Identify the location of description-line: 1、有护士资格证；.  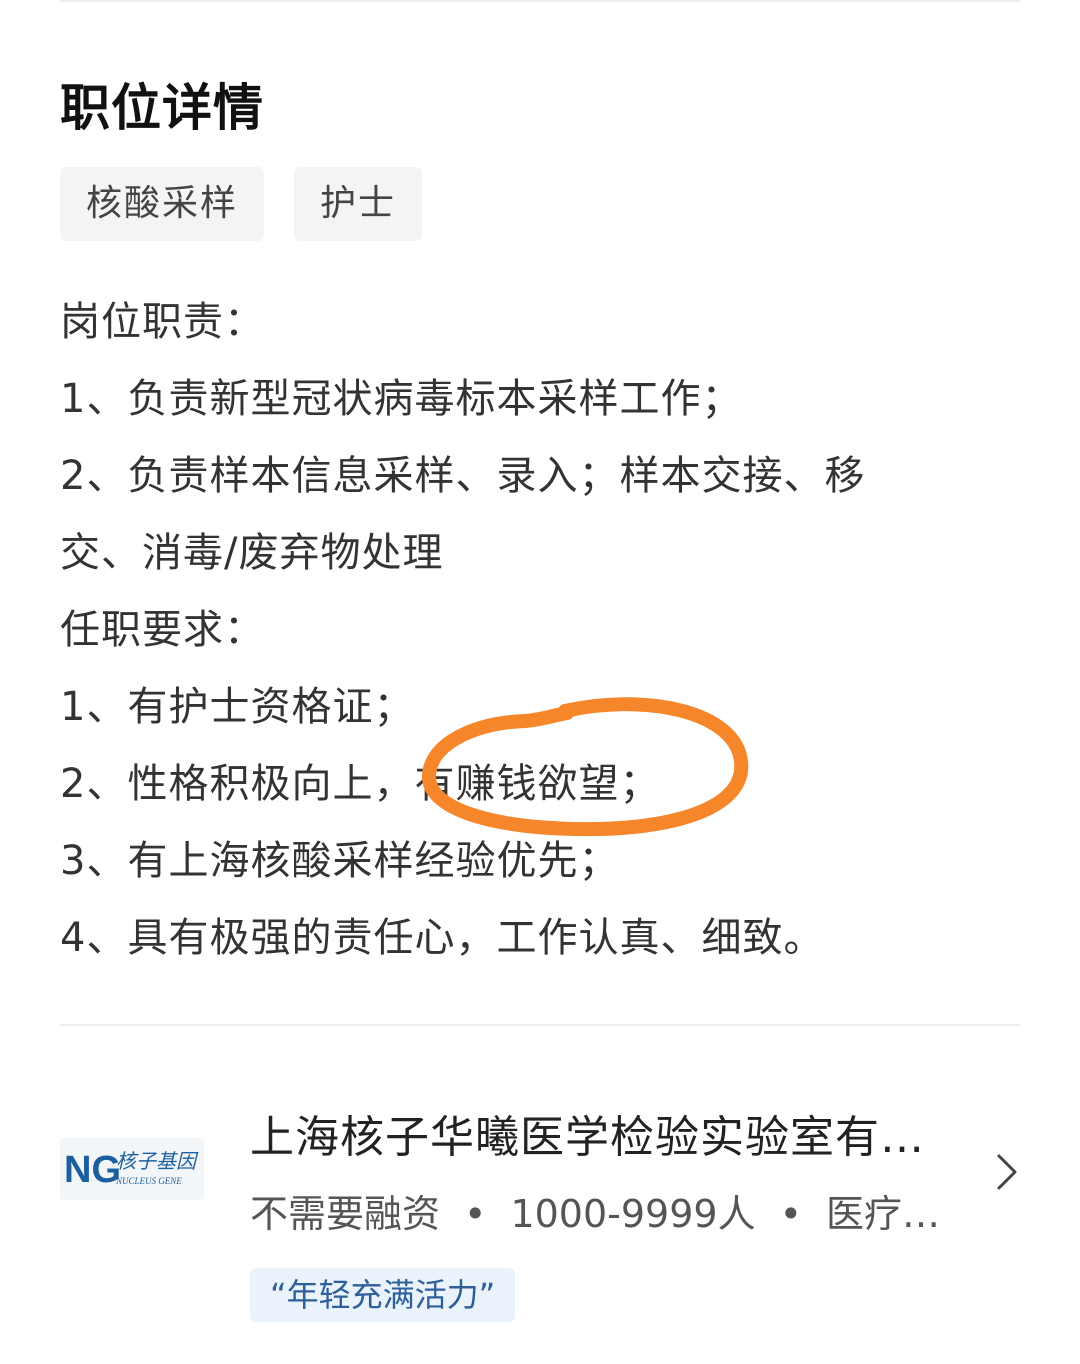
(237, 707).